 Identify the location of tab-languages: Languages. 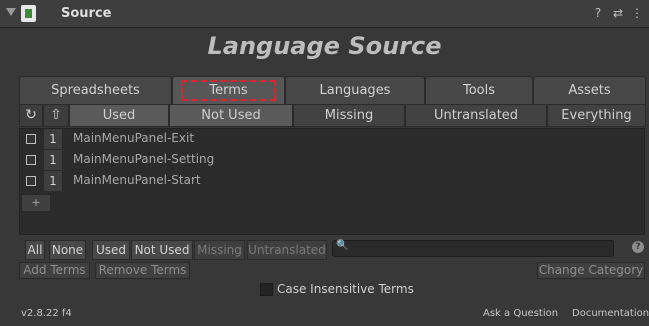
(355, 90).